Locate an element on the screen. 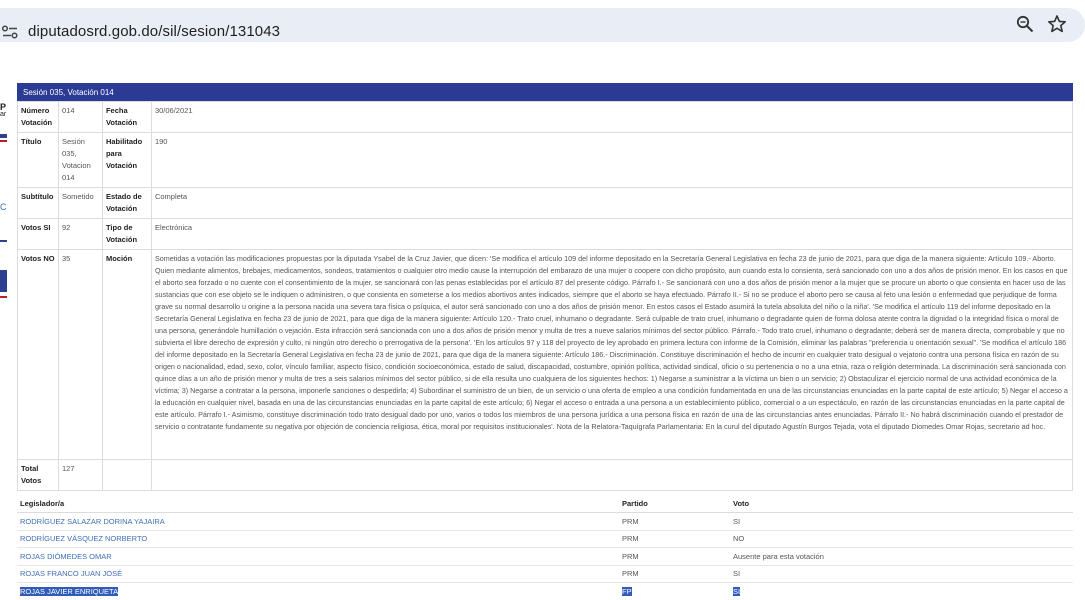  habilitado-label: Habilitado para Votación is located at coordinates (126, 160).